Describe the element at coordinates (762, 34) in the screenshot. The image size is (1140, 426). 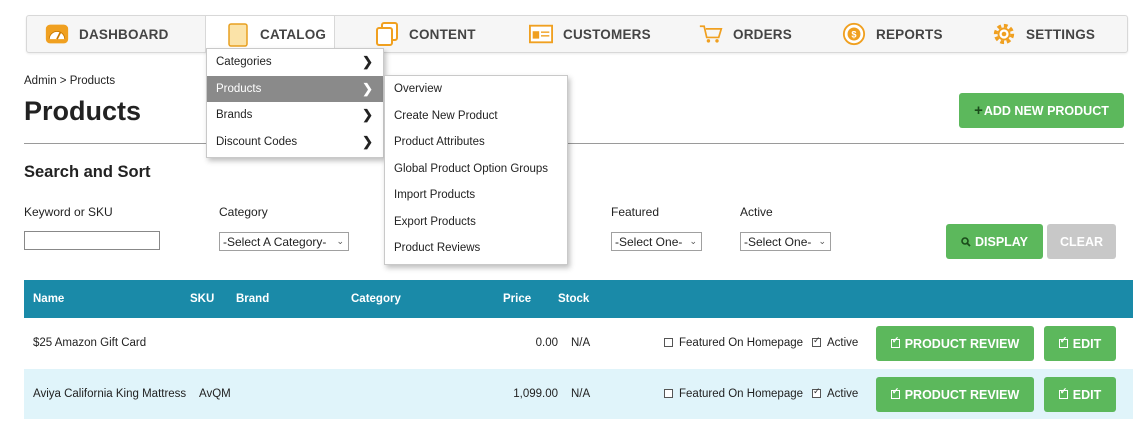
I see `nav-orders-label: ORDERS` at that location.